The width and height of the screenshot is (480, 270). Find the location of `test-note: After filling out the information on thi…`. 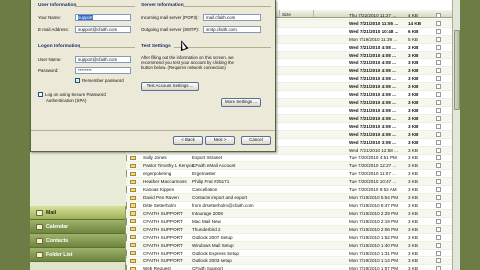

test-note: After filling out the information on thi… is located at coordinates (187, 63).